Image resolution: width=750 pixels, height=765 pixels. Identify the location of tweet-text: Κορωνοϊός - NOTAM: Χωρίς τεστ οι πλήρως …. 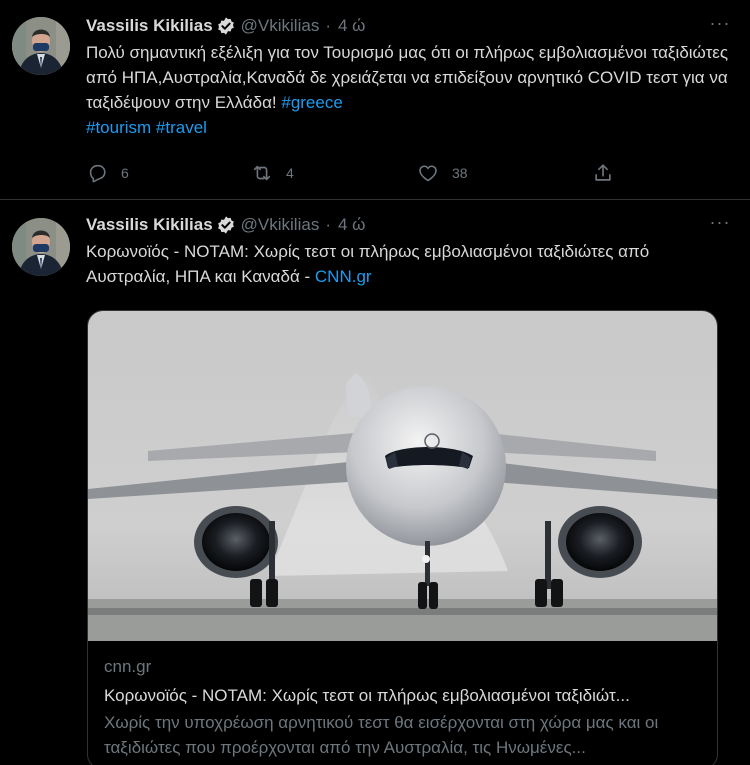
(409, 264).